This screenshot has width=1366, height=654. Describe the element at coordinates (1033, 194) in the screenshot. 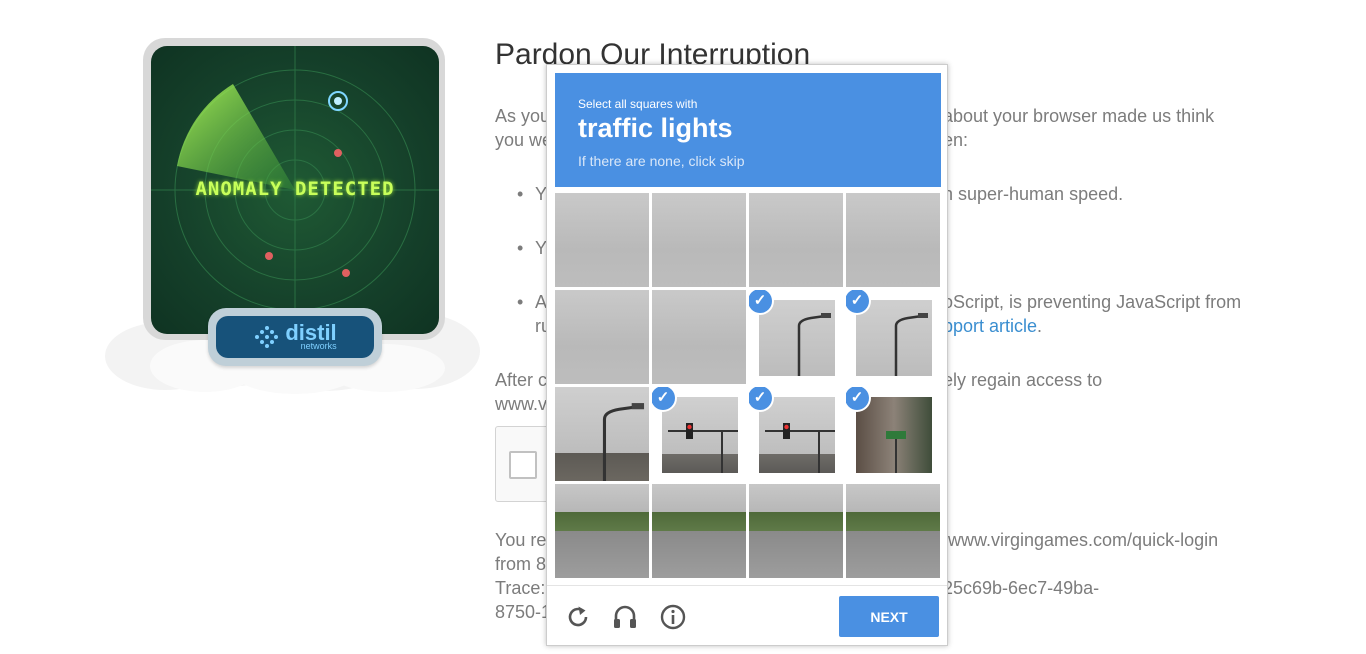

I see `reason-bullet-1-right: h super-human speed.` at that location.